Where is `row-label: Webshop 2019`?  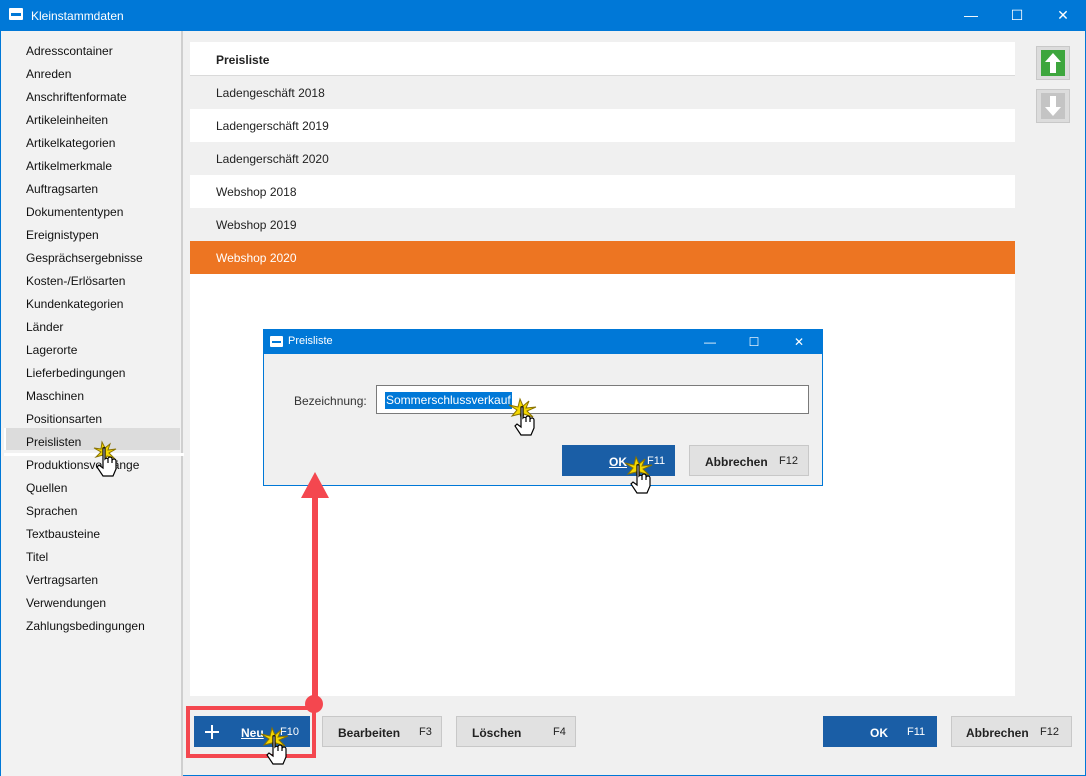 row-label: Webshop 2019 is located at coordinates (256, 225).